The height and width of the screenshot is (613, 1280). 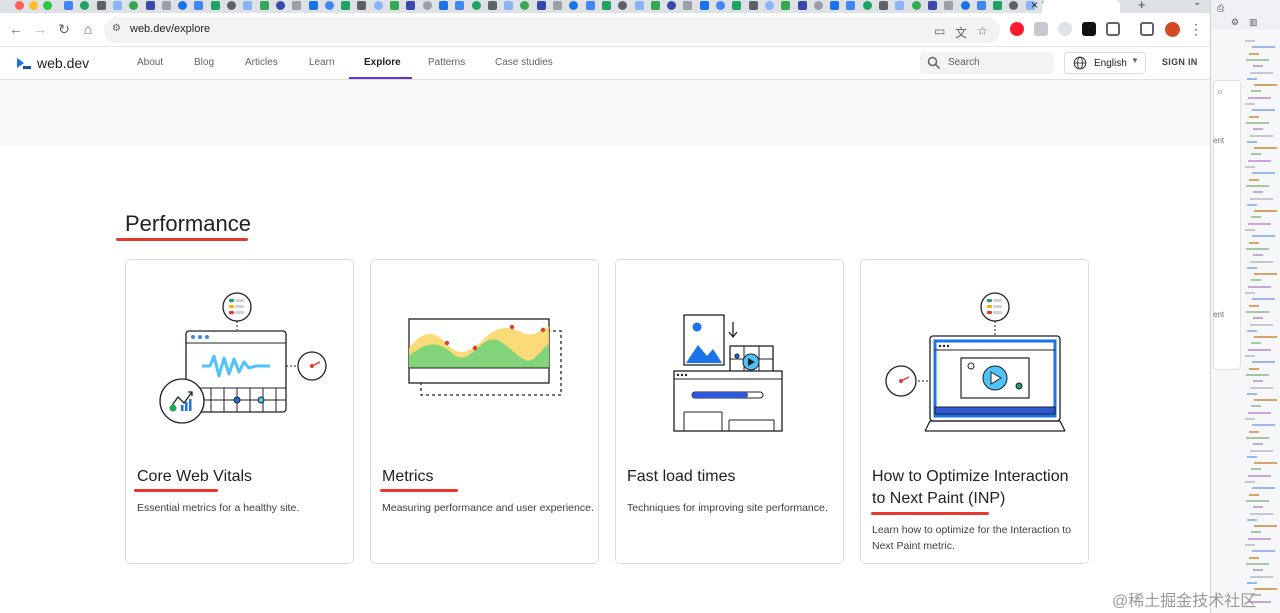 What do you see at coordinates (150, 62) in the screenshot?
I see `nav-about: About` at bounding box center [150, 62].